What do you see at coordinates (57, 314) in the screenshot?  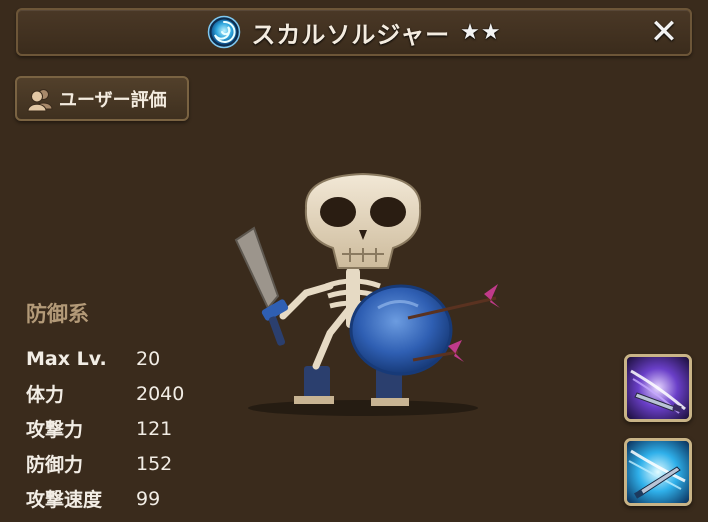 I see `monster-type-label: 防御系` at bounding box center [57, 314].